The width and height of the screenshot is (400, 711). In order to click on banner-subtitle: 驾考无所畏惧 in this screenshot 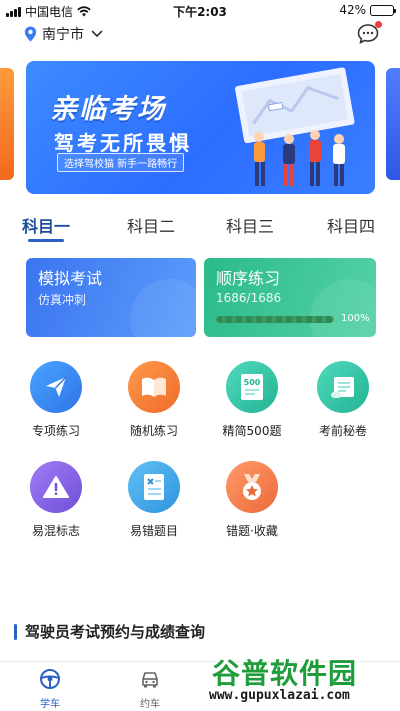, I will do `click(123, 143)`.